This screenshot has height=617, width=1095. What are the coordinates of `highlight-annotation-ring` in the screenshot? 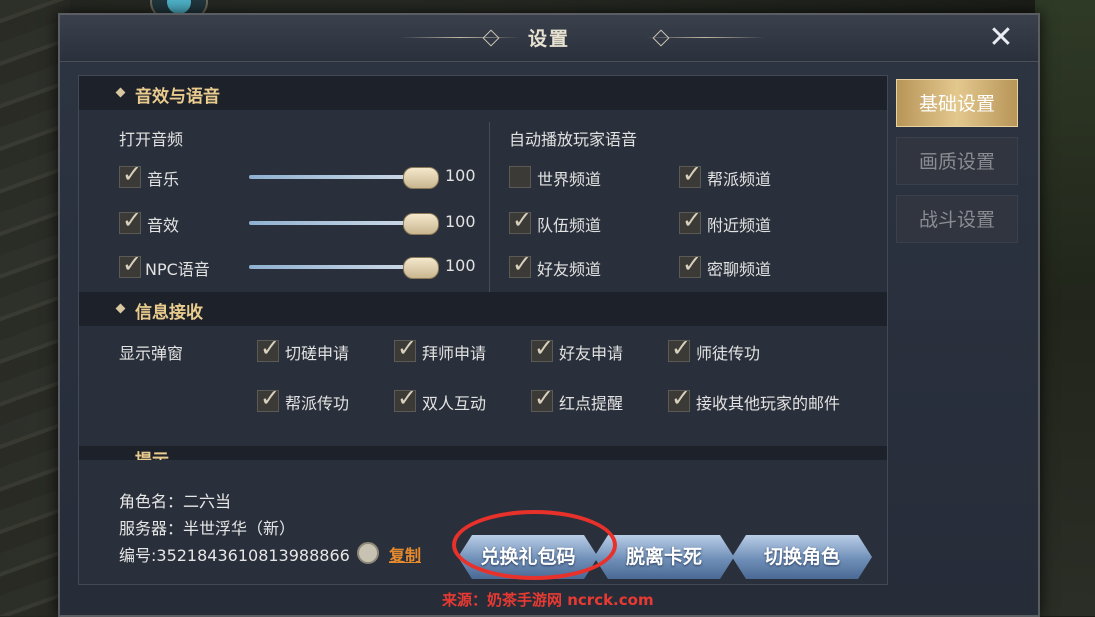 It's located at (534, 545).